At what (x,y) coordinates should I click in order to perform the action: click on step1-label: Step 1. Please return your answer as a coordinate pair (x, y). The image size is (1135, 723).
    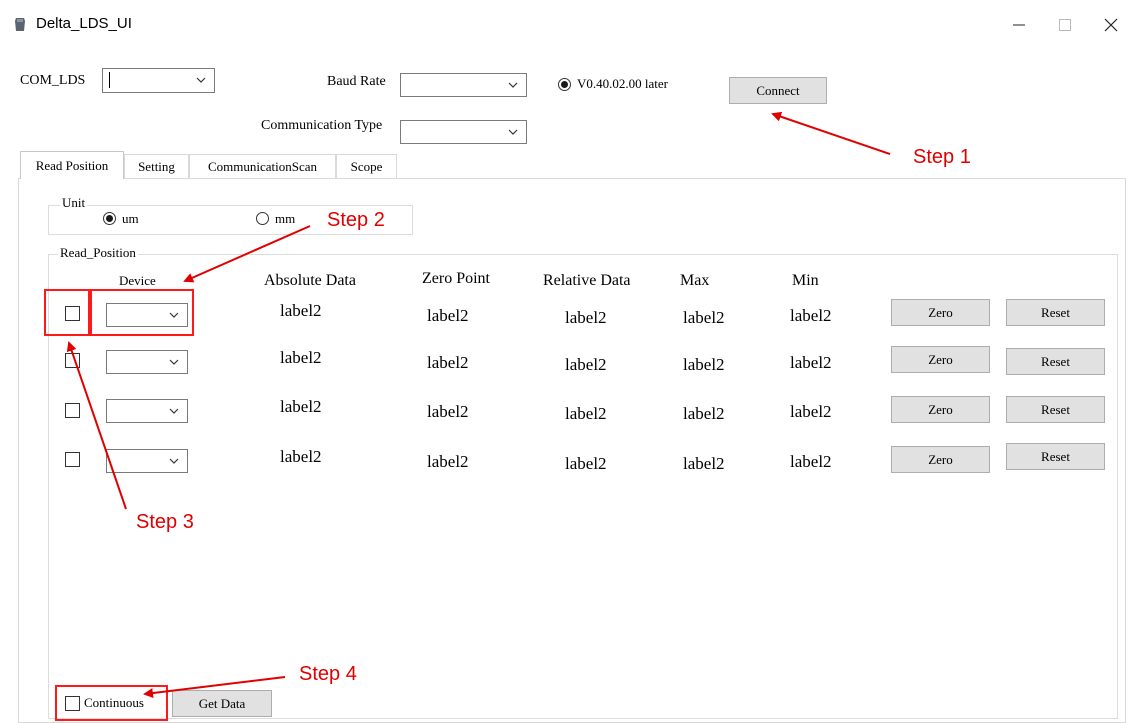
    Looking at the image, I should click on (942, 157).